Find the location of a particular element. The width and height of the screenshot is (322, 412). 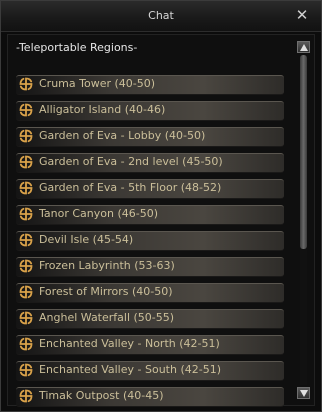

scroll-thumb is located at coordinates (303, 152).